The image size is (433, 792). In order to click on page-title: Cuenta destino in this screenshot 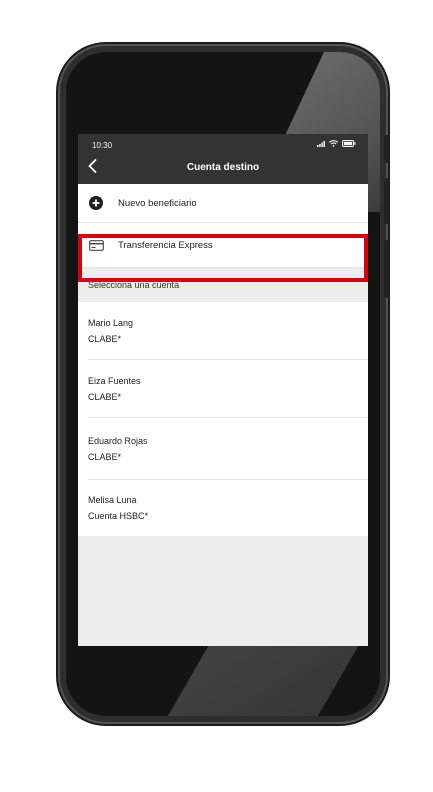, I will do `click(223, 167)`.